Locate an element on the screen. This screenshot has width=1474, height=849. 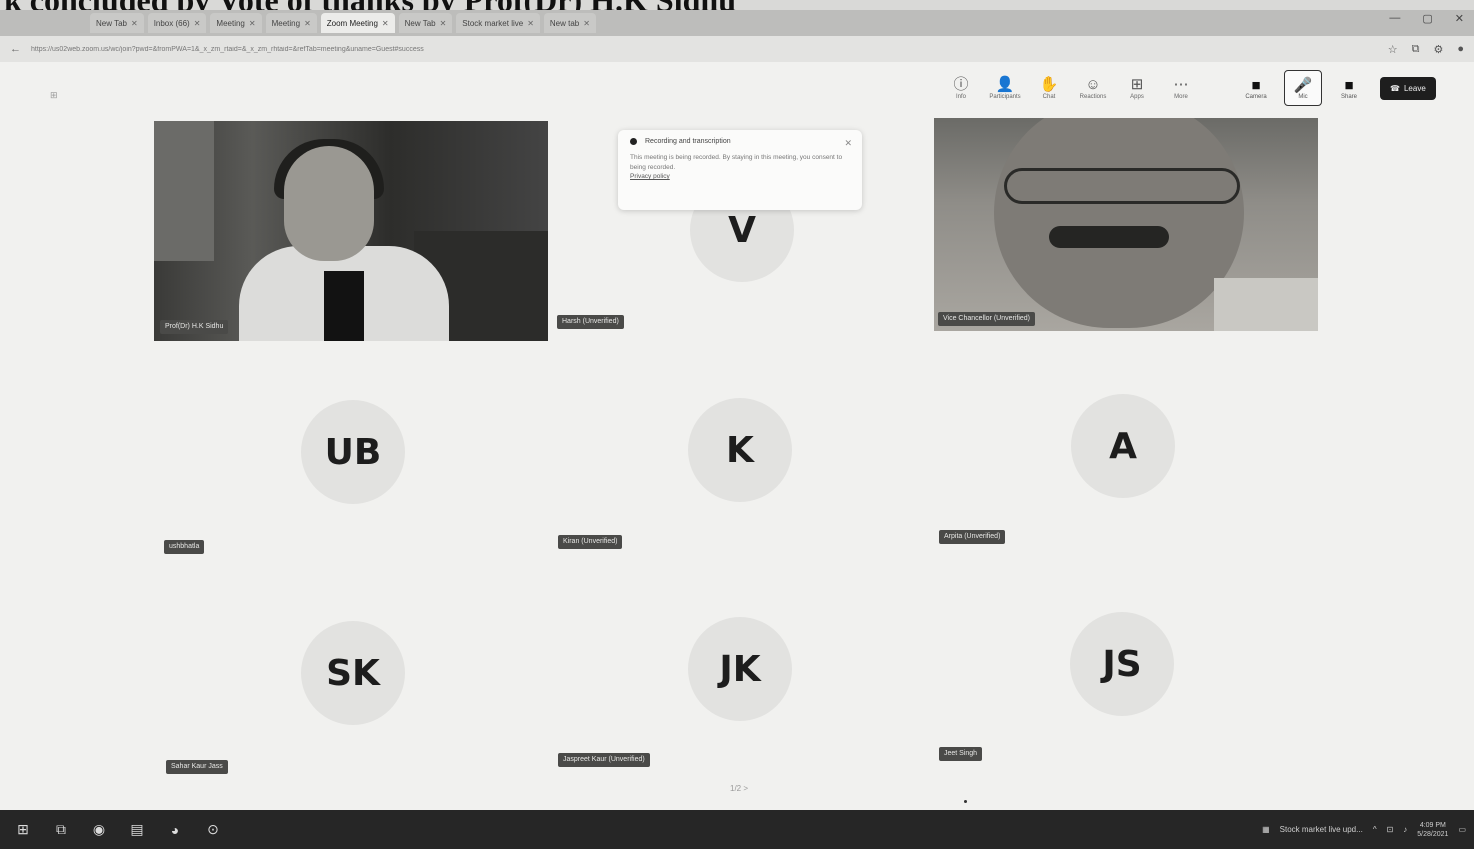
cursor-dot is located at coordinates (965, 801).